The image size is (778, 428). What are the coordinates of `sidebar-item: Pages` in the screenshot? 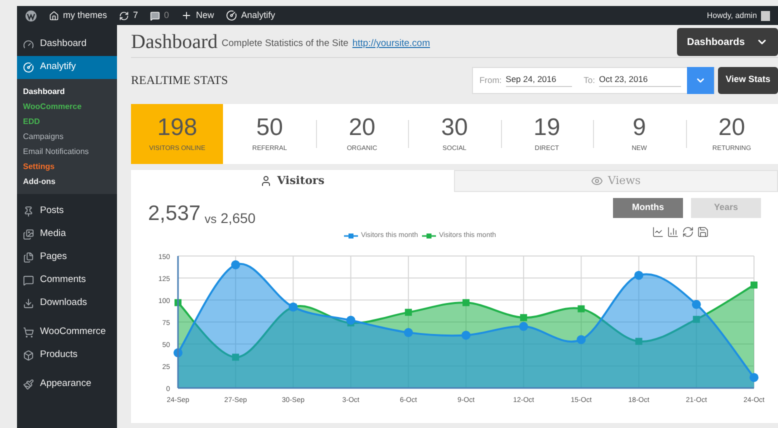 It's located at (67, 257).